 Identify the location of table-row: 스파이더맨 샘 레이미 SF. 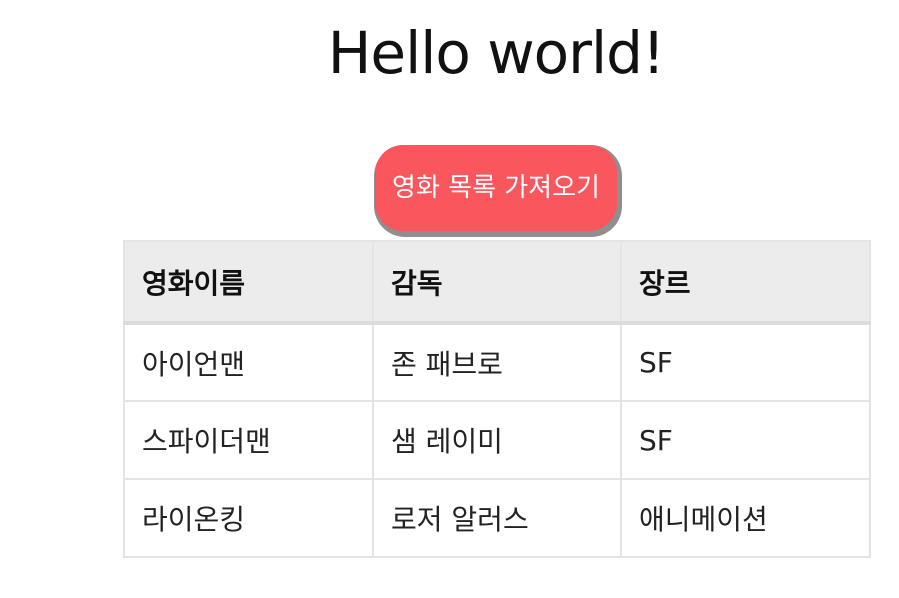
(497, 440).